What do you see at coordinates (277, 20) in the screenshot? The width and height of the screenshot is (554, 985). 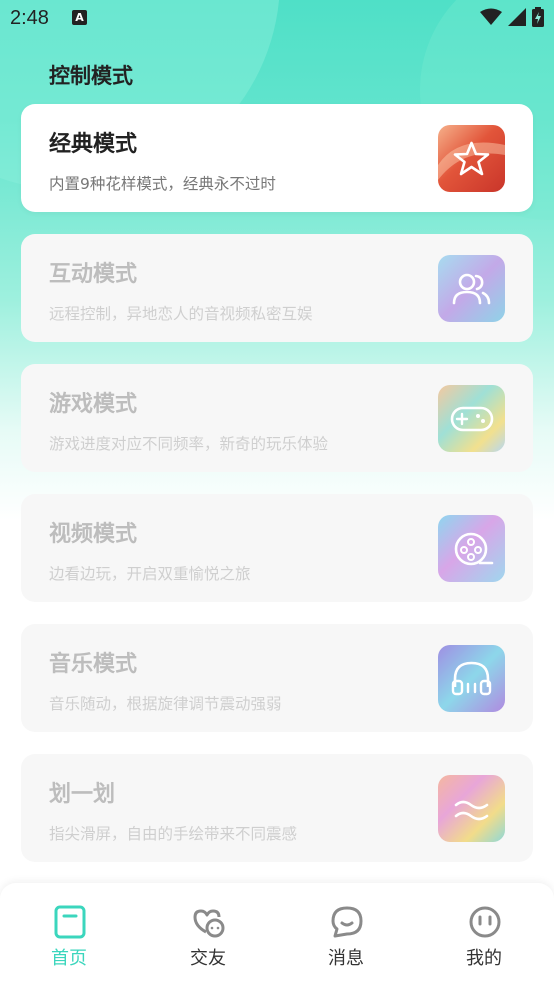 I see `status-bar: 2:48 A` at bounding box center [277, 20].